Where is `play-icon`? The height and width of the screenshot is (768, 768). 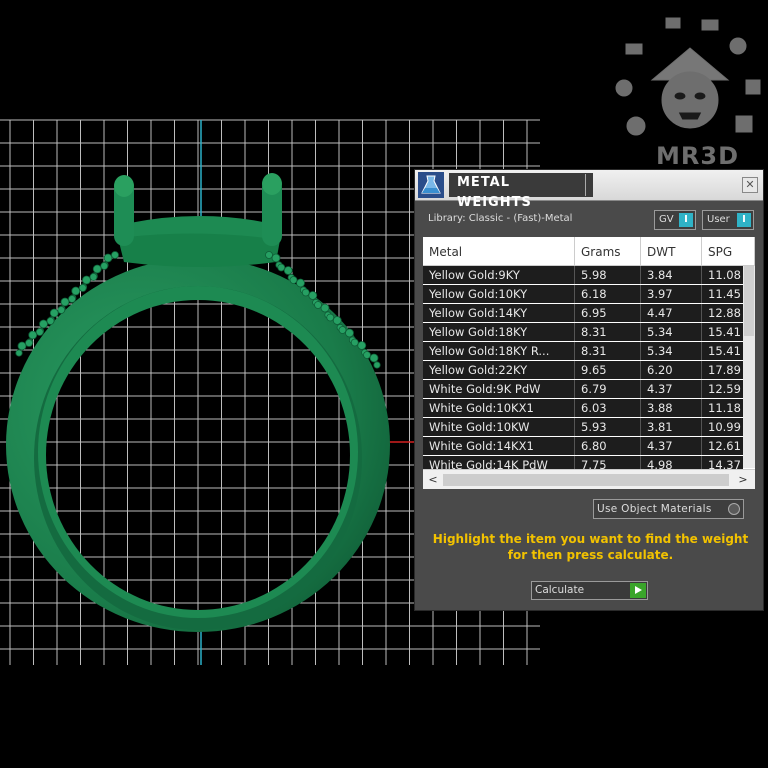
play-icon is located at coordinates (638, 590).